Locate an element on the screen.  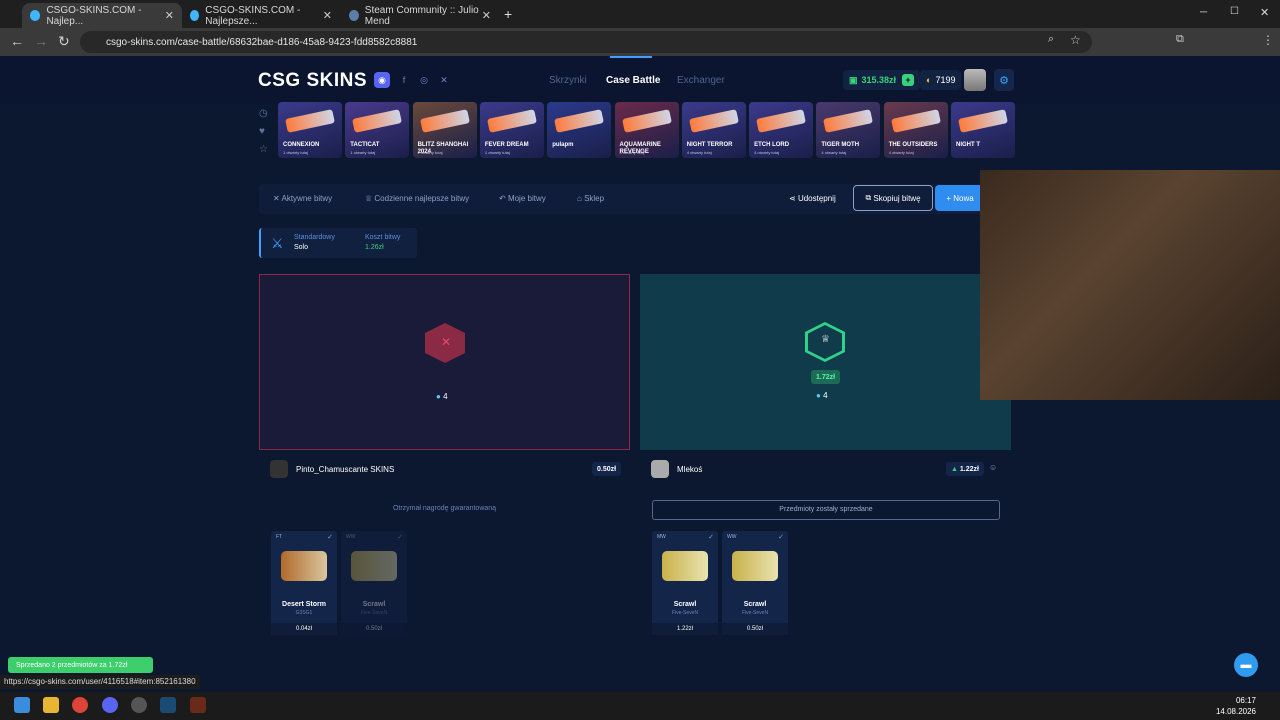
case-tile: ETCH LORD 4 otwarty tutaj is located at coordinates (781, 130).